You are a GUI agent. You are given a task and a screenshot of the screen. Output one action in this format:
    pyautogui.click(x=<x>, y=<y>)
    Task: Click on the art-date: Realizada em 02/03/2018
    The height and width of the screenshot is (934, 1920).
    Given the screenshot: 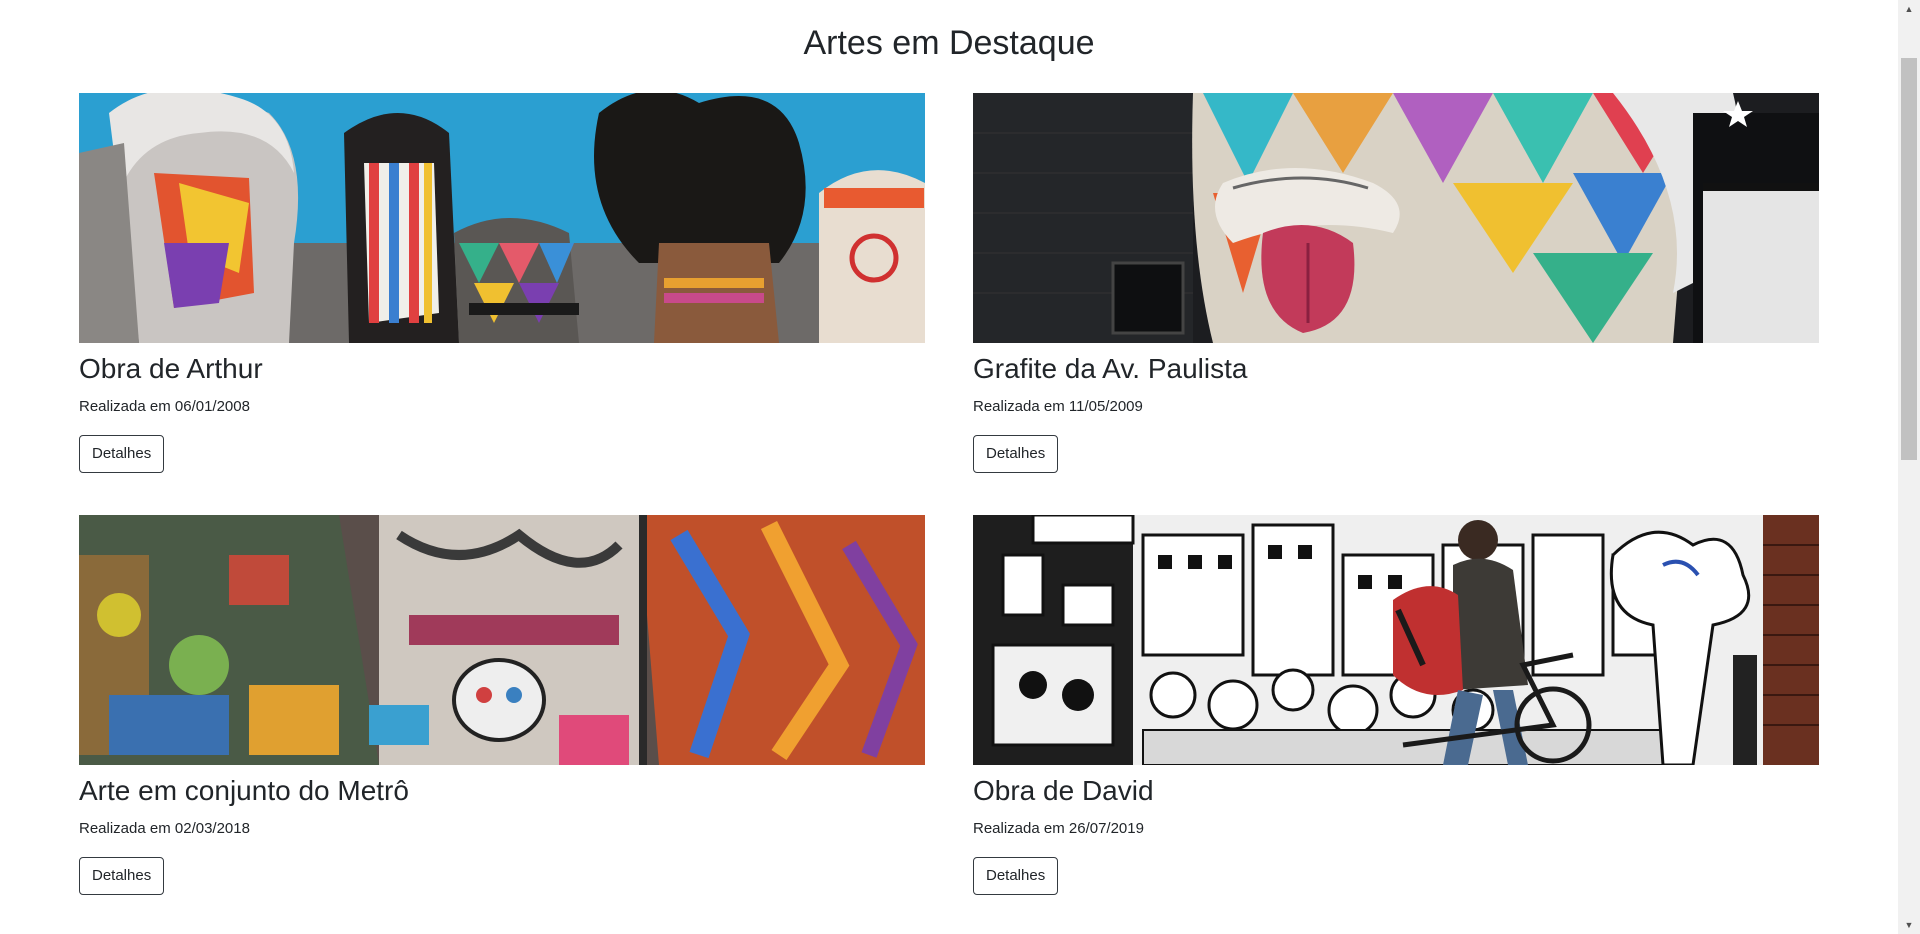 What is the action you would take?
    pyautogui.click(x=164, y=828)
    